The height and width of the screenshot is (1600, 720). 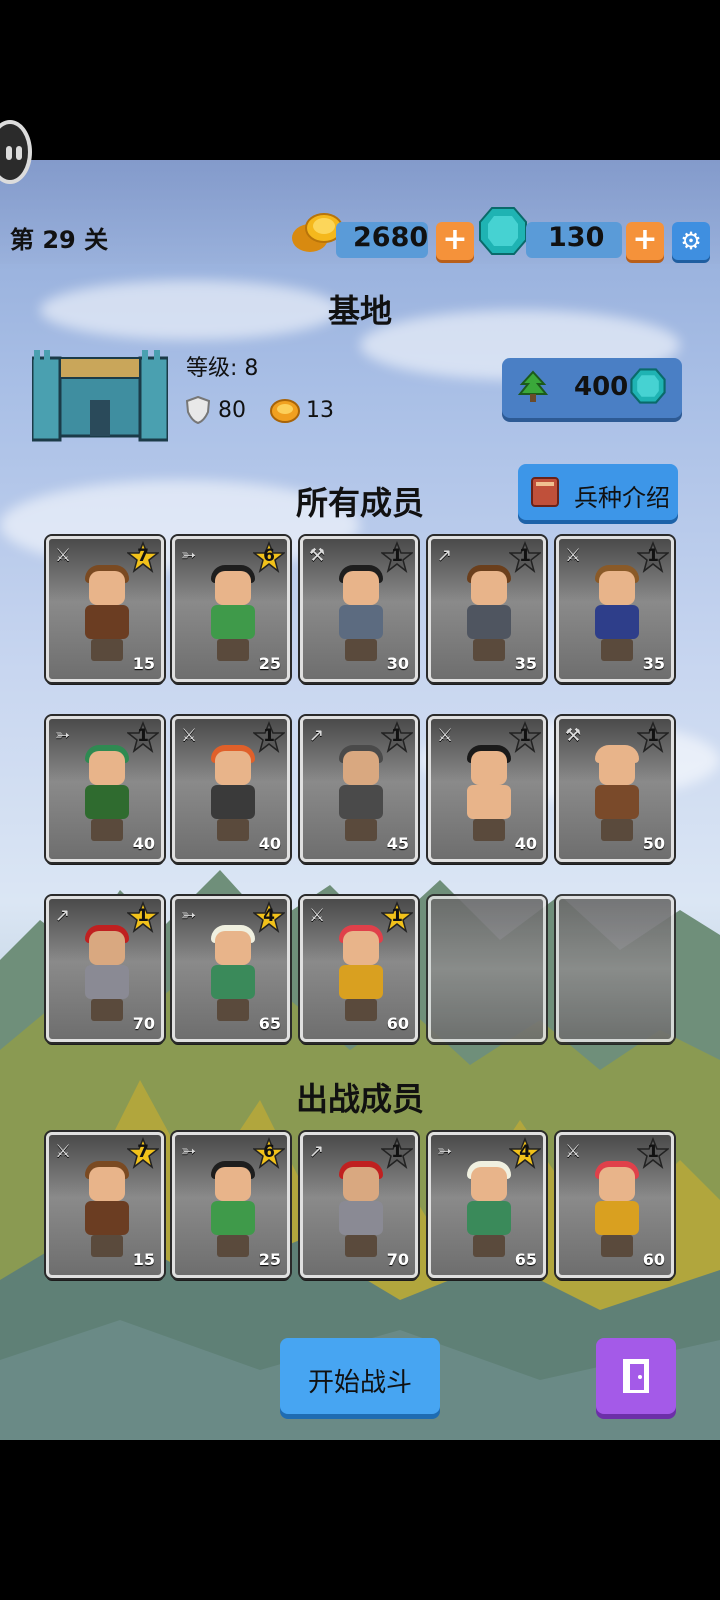 I want to click on gear-icon: ⚙, so click(x=691, y=241).